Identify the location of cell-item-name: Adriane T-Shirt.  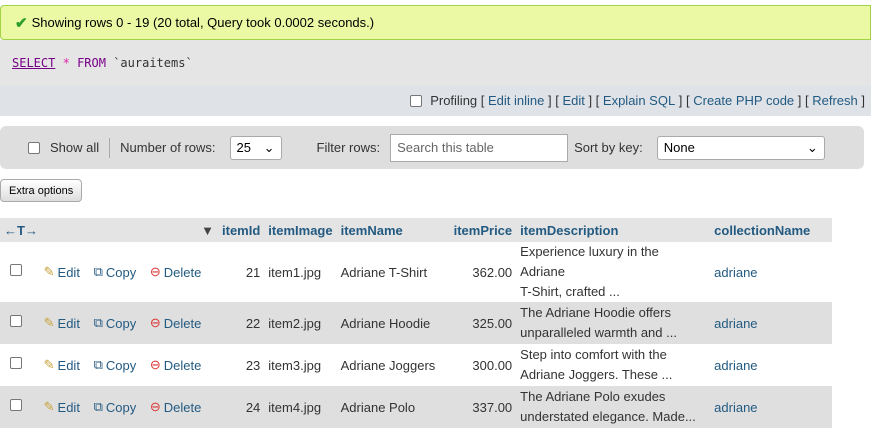
(393, 272).